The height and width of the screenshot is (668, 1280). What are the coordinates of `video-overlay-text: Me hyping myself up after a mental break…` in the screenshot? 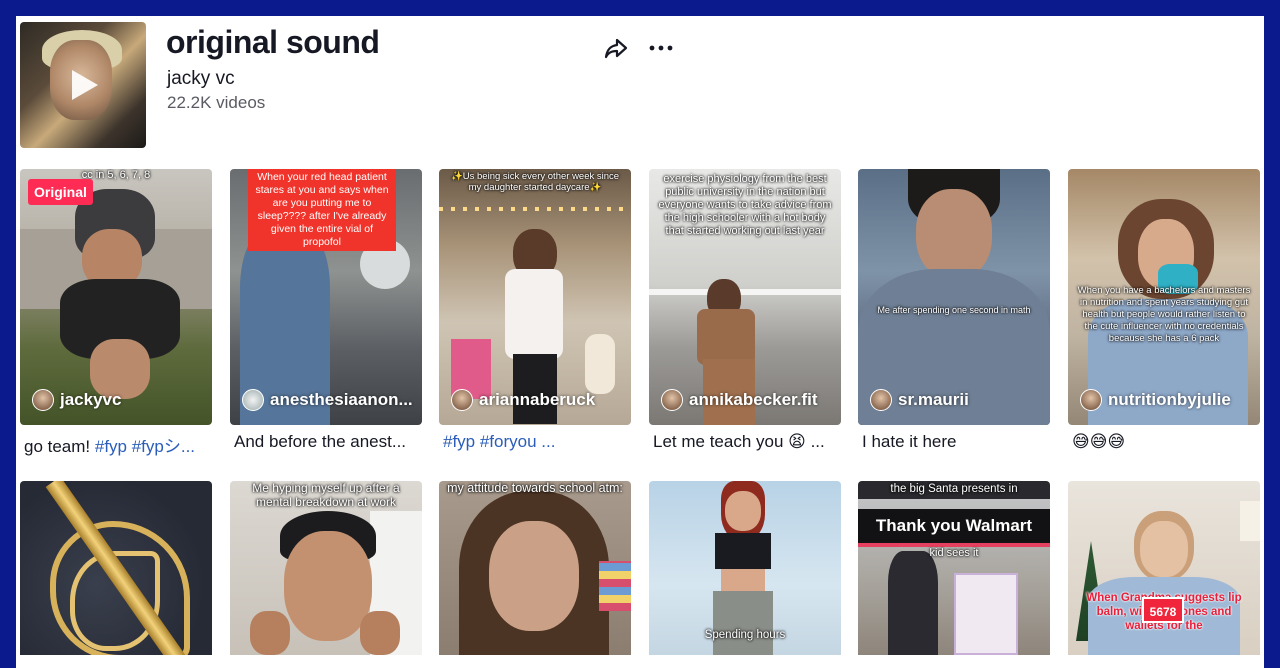 It's located at (326, 495).